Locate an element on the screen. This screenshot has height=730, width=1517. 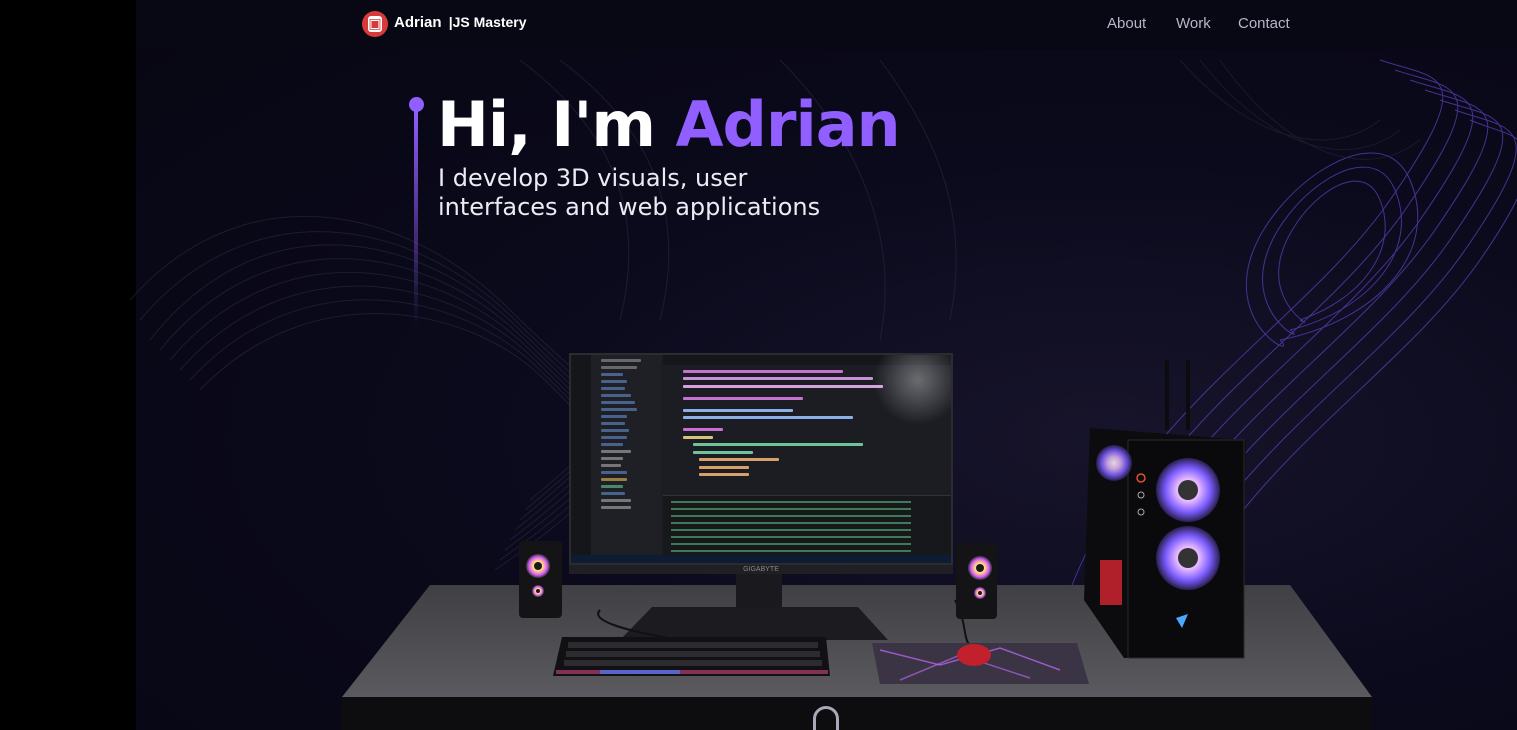
brand-suffix: |JS Mastery is located at coordinates (487, 22).